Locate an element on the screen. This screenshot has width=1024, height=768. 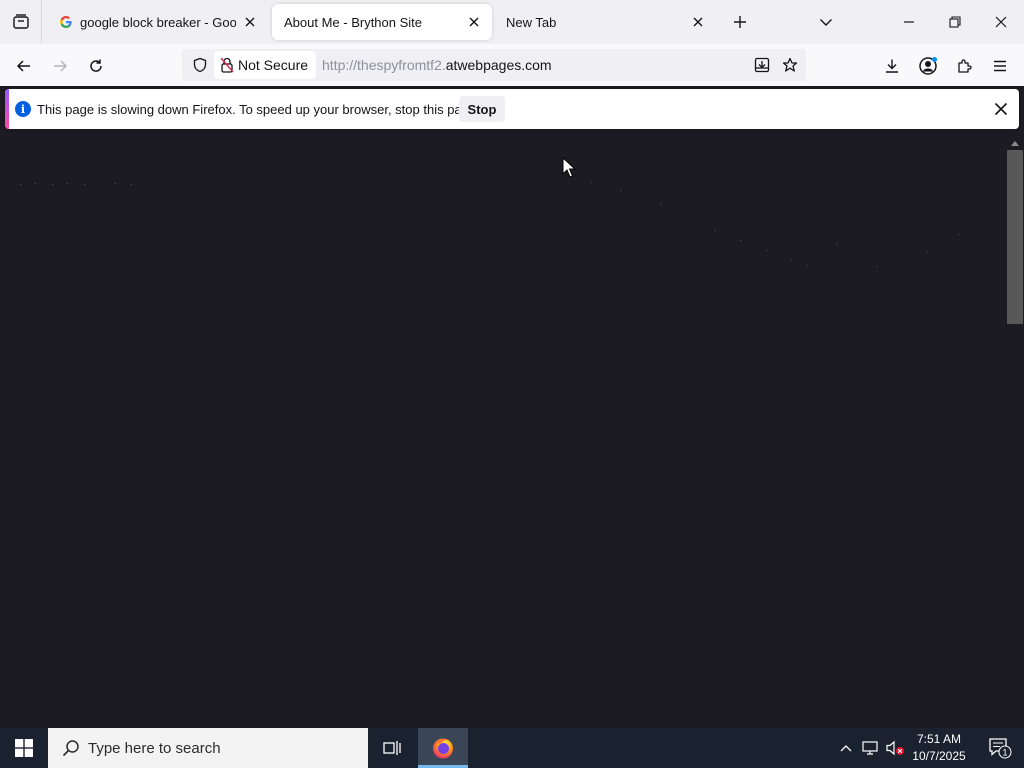
notification-accent-bar is located at coordinates (7, 109).